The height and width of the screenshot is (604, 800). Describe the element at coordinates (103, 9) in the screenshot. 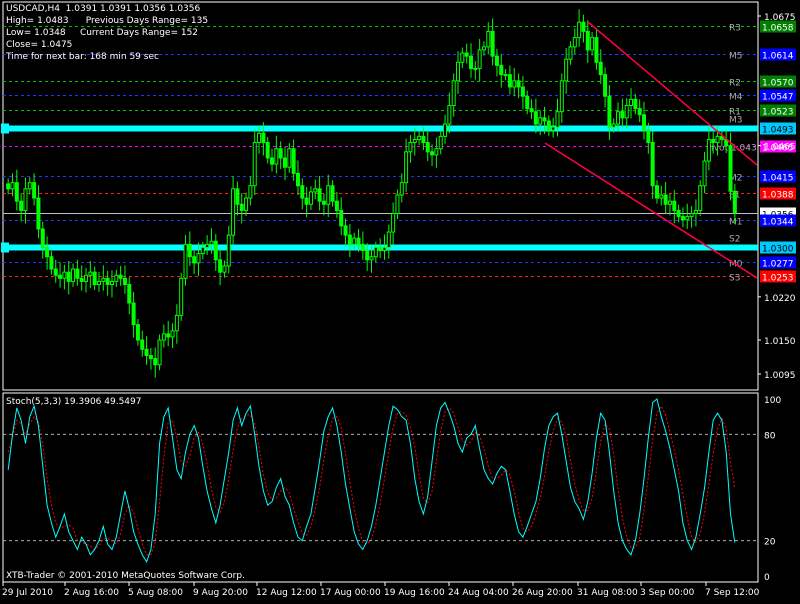

I see `symbol-line: USDCAD,H4 1.0391 1.0391 1.0356 1.0356` at that location.